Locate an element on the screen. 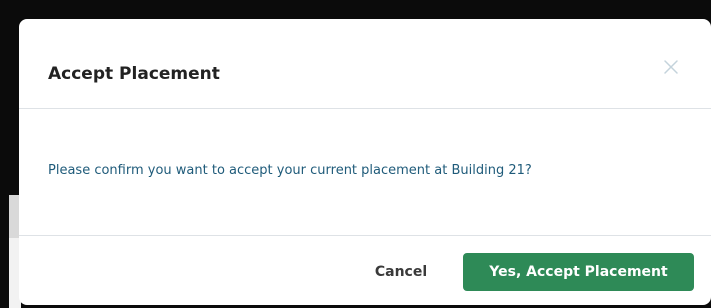 The image size is (711, 308). close-button is located at coordinates (671, 67).